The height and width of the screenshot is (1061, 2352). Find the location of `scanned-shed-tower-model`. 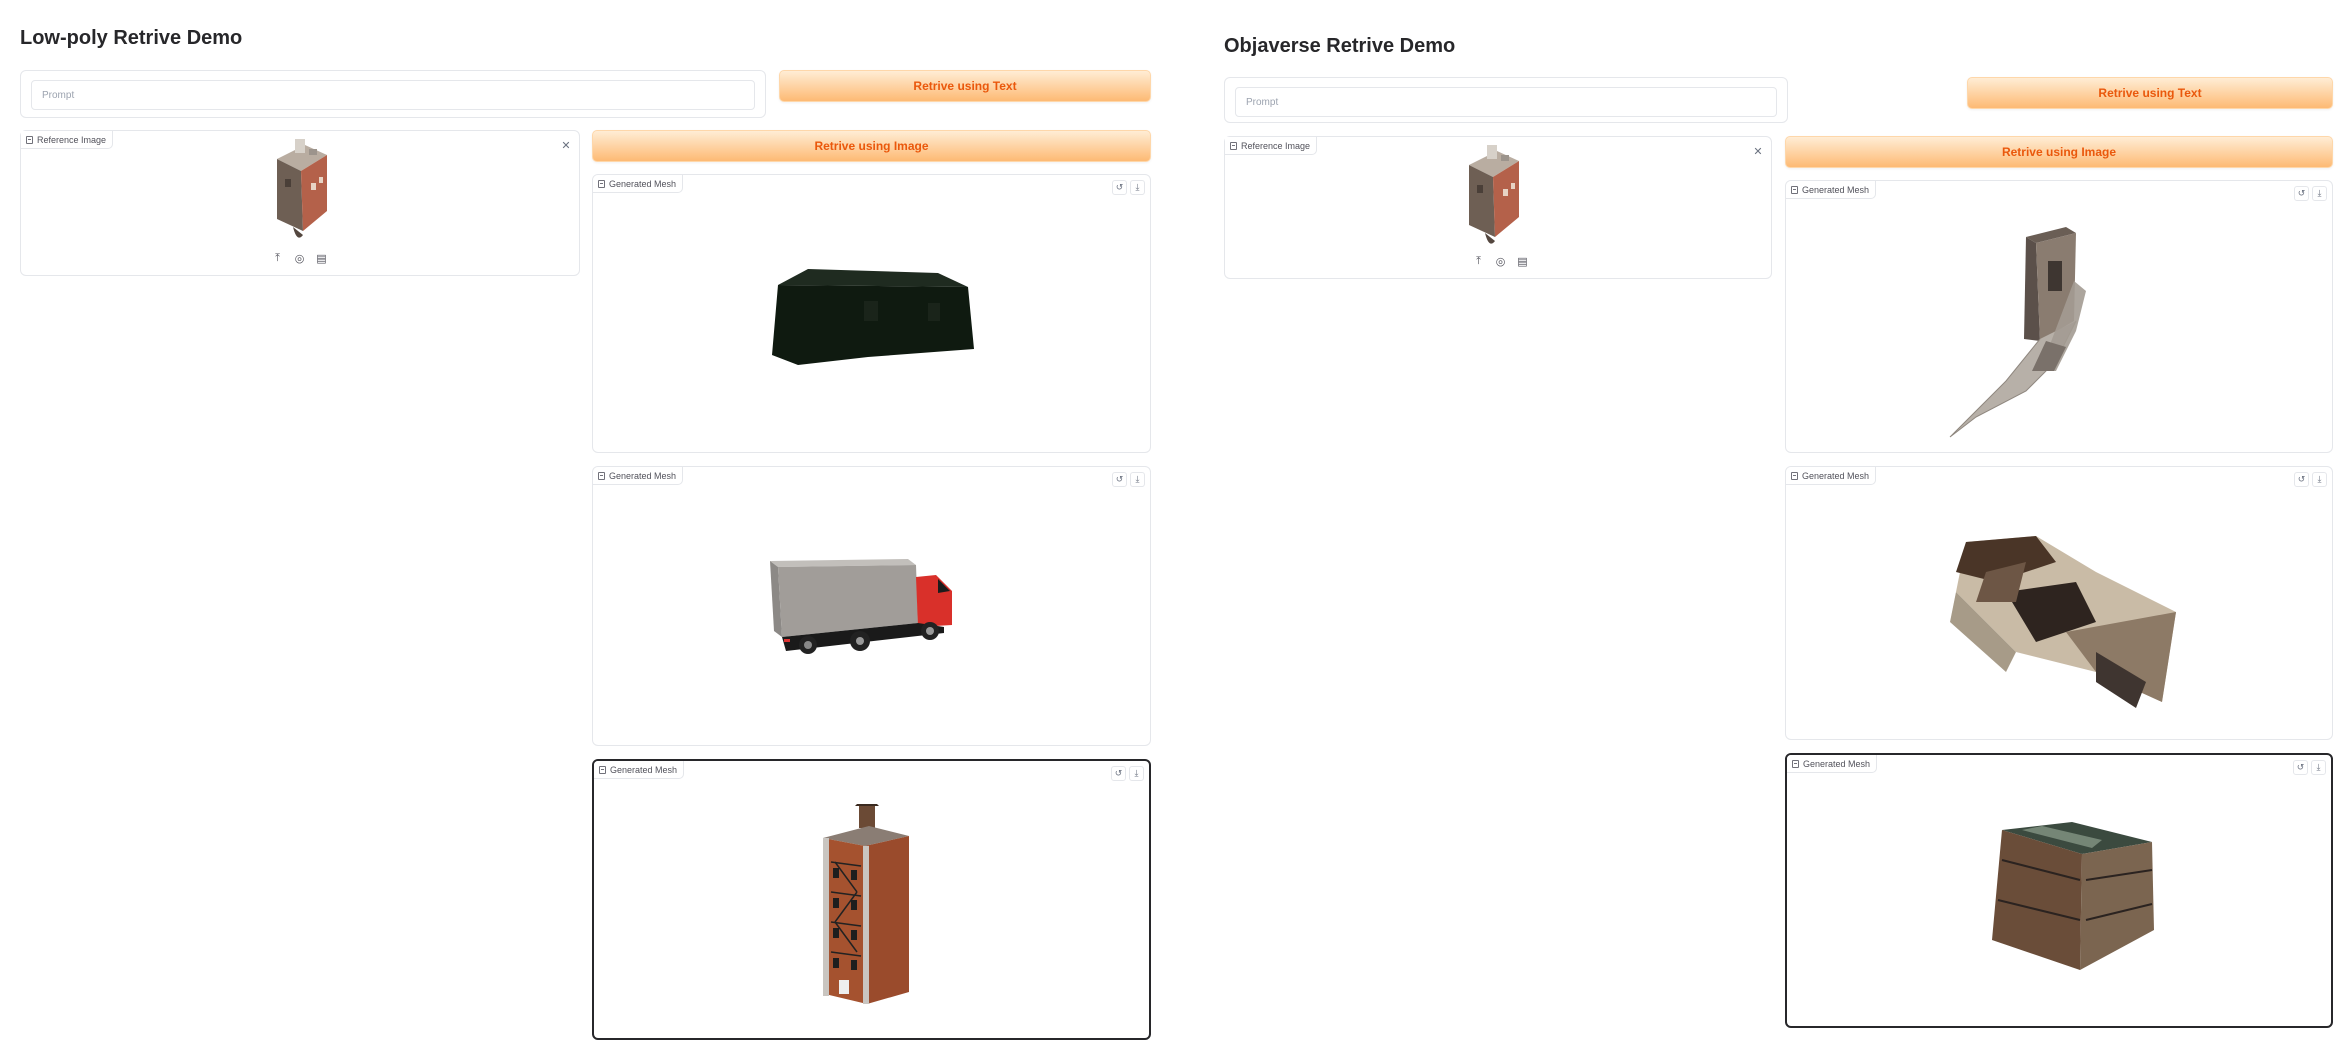

scanned-shed-tower-model is located at coordinates (2017, 332).